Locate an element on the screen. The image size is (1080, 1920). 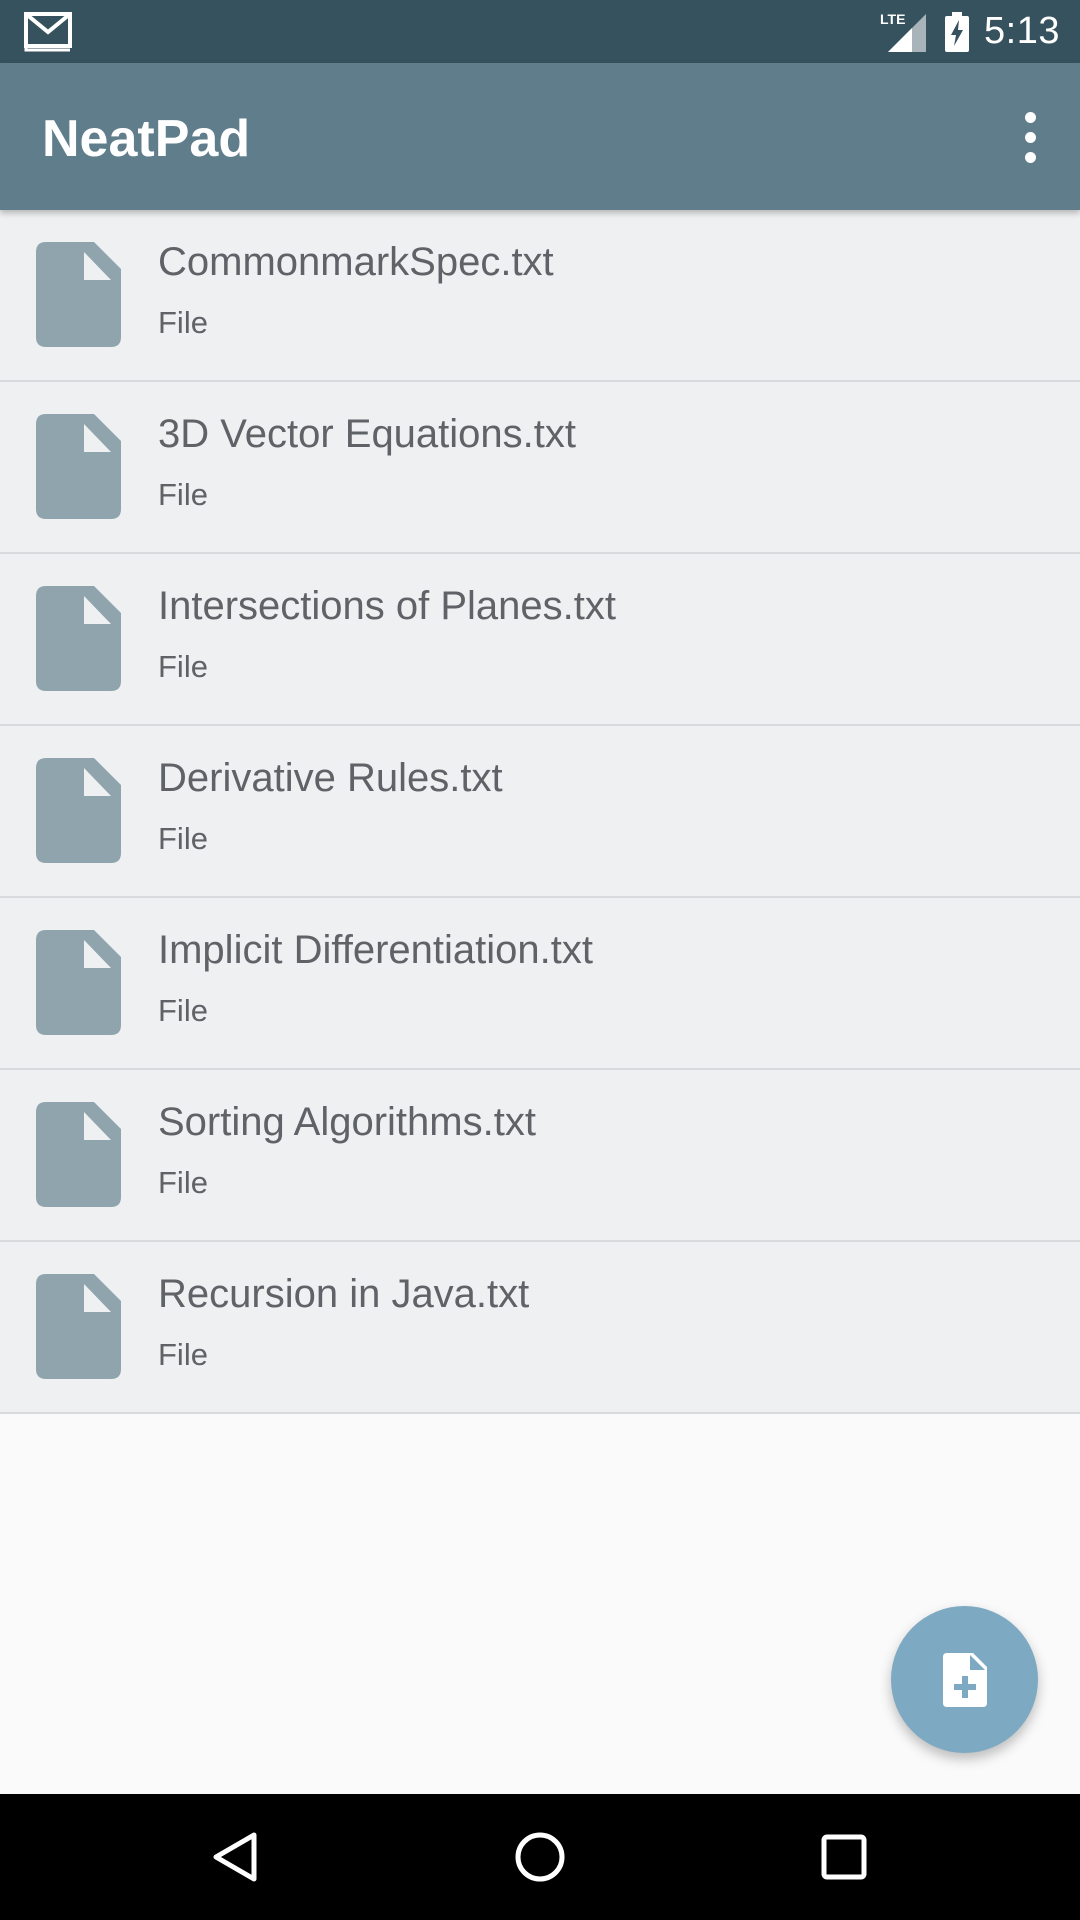
file-name: Sorting Algorithms.txt is located at coordinates (347, 1122).